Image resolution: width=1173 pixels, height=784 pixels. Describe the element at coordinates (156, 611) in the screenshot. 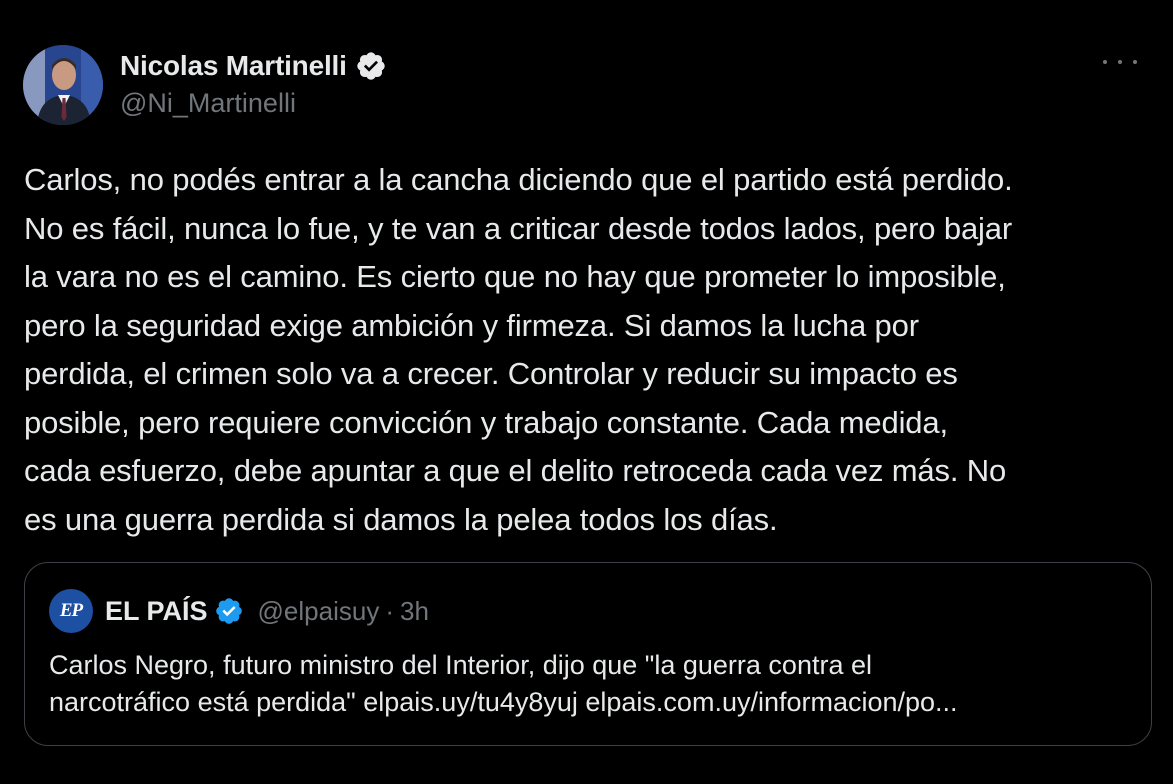

I see `quoted-author-display-name: EL PAÍS` at that location.